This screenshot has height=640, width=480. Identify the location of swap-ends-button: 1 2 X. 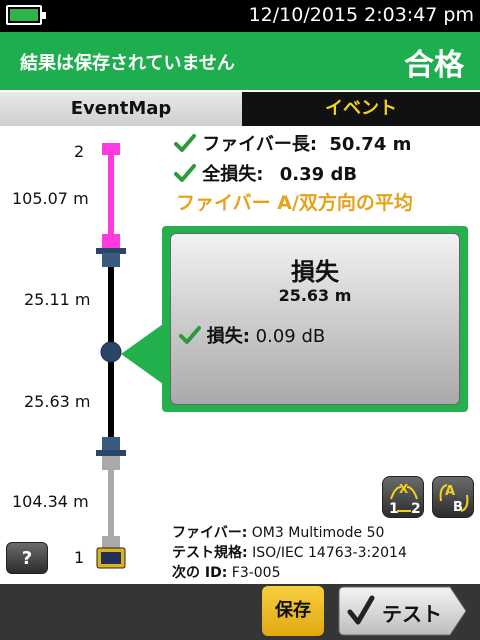
(403, 497).